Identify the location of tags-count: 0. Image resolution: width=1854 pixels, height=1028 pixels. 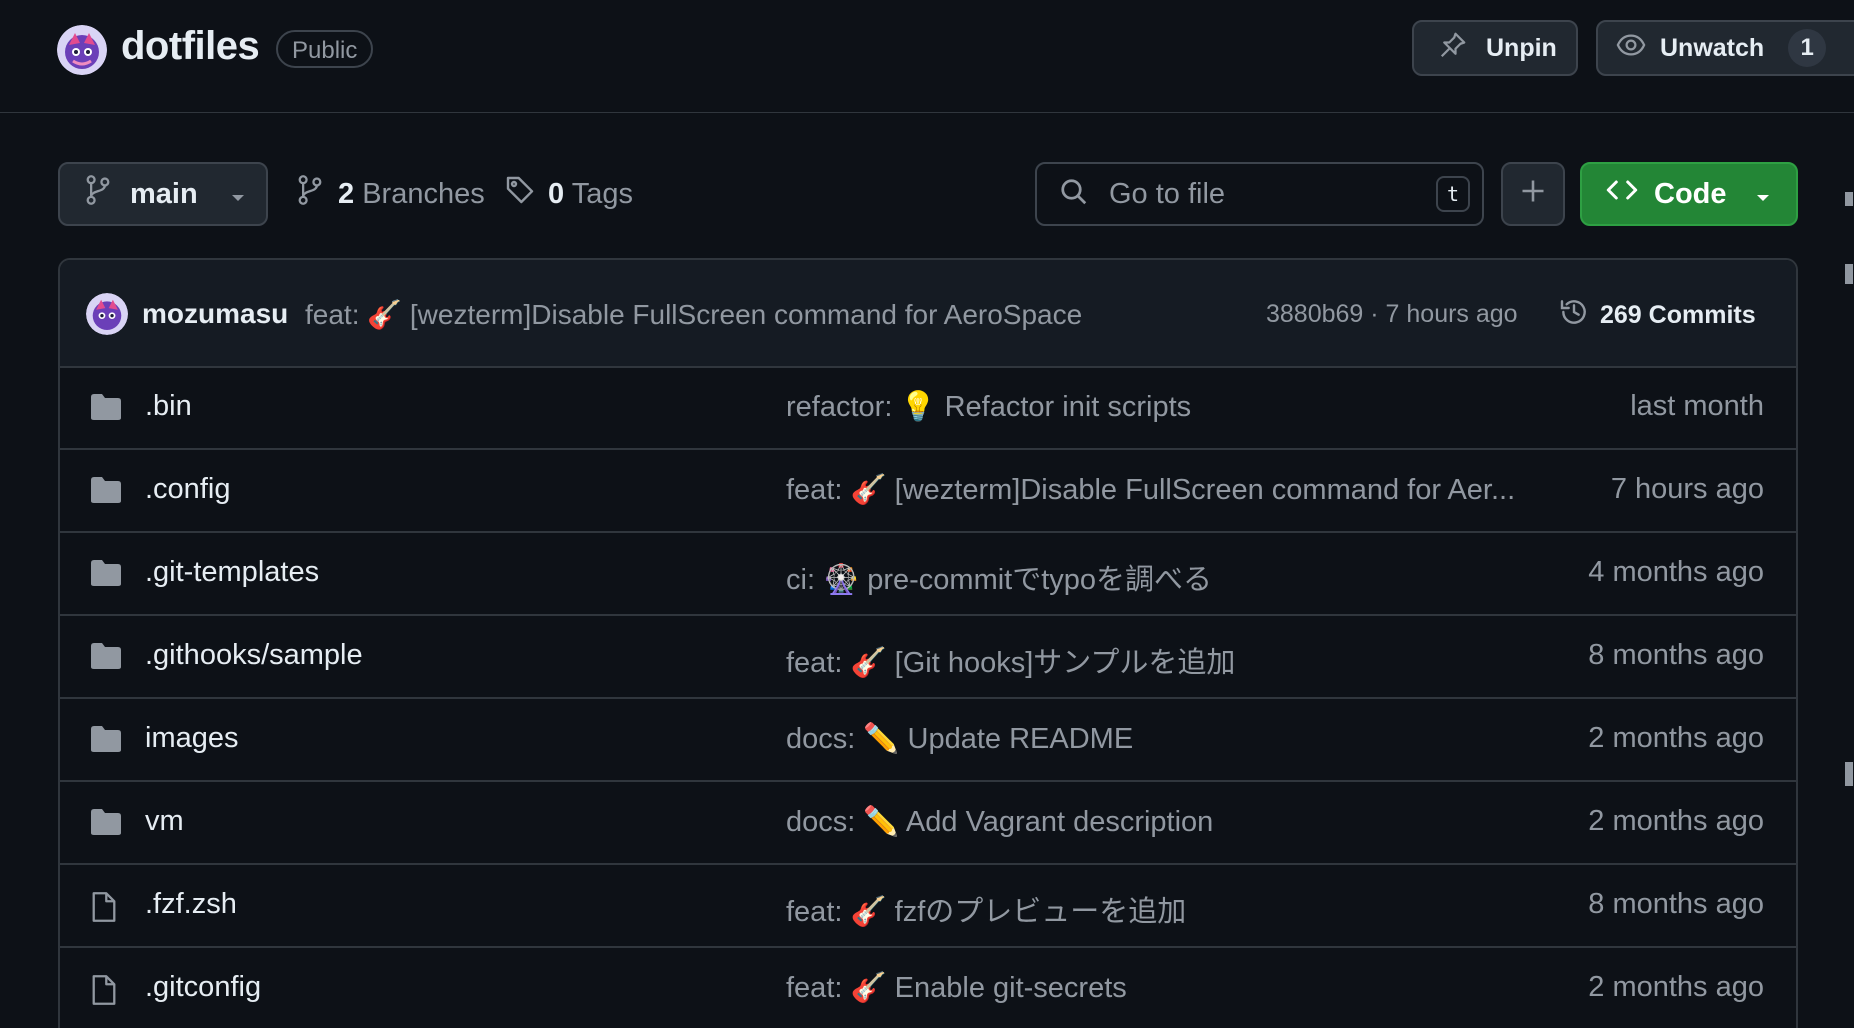
(556, 193).